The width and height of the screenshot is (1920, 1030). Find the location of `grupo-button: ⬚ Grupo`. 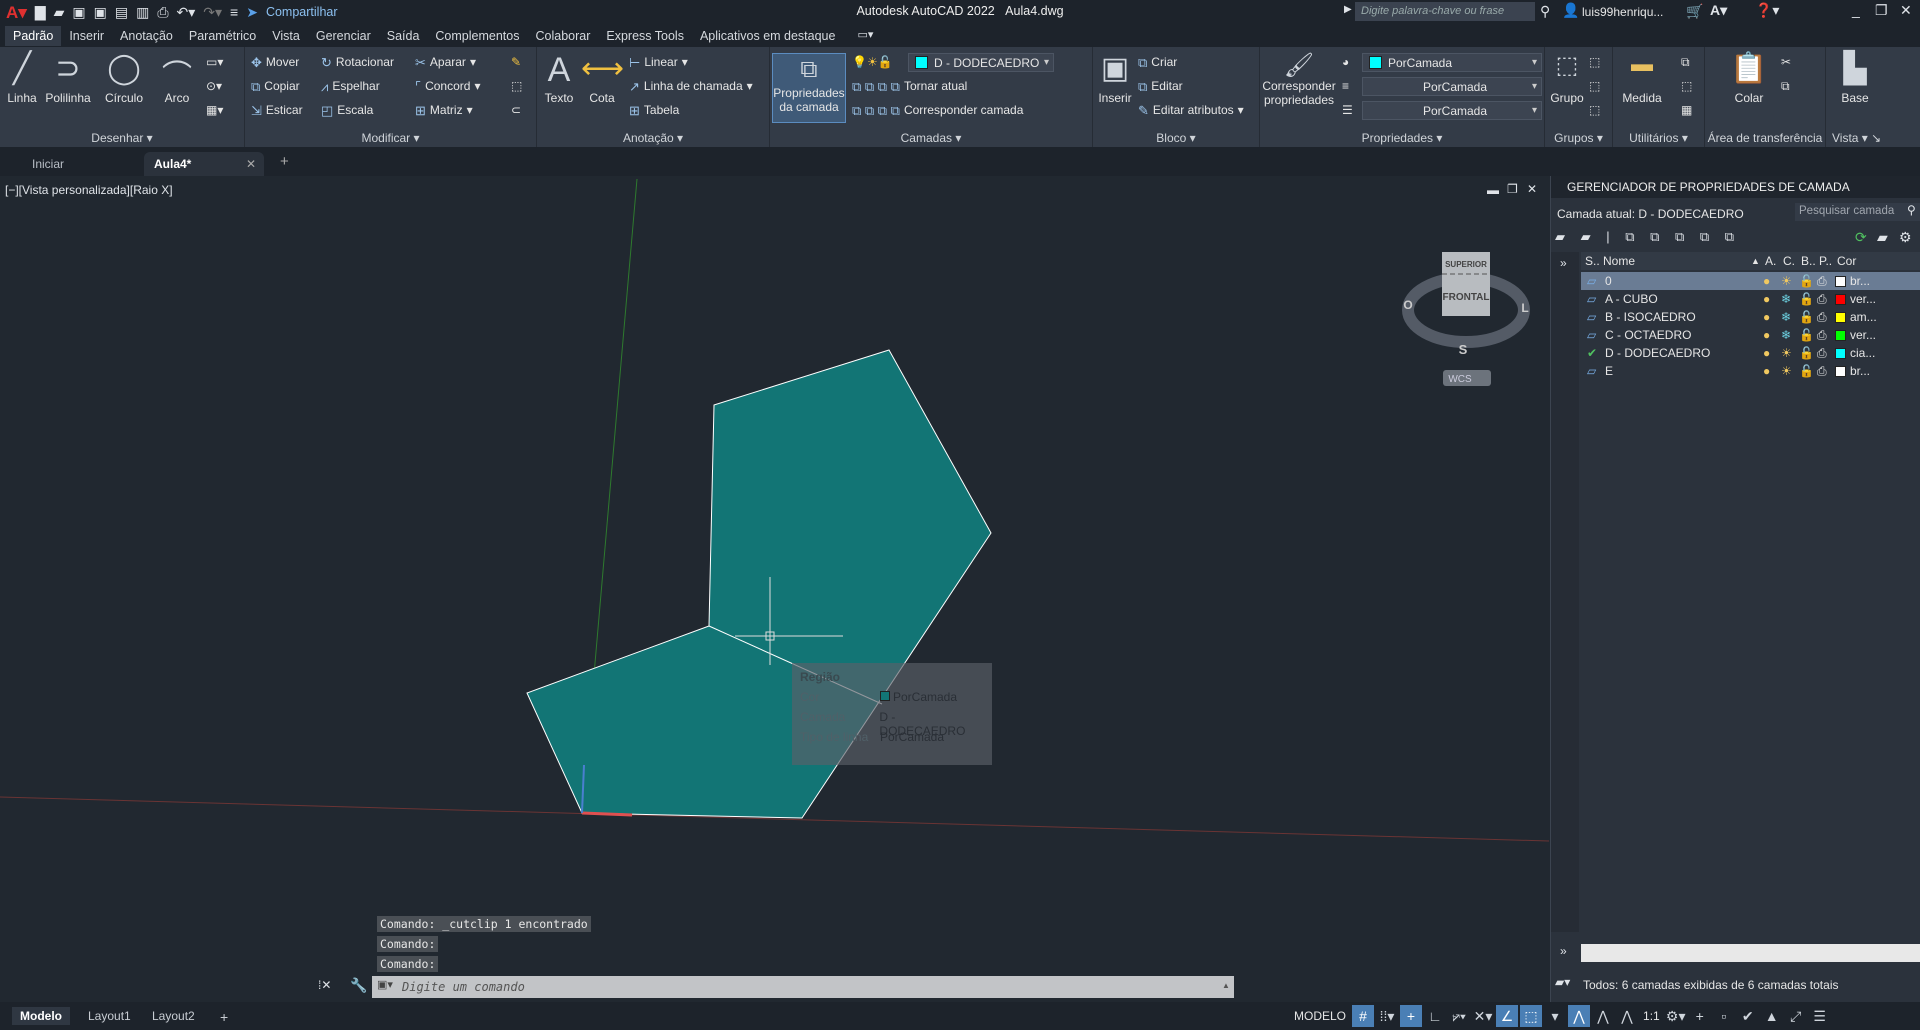

grupo-button: ⬚ Grupo is located at coordinates (1567, 78).